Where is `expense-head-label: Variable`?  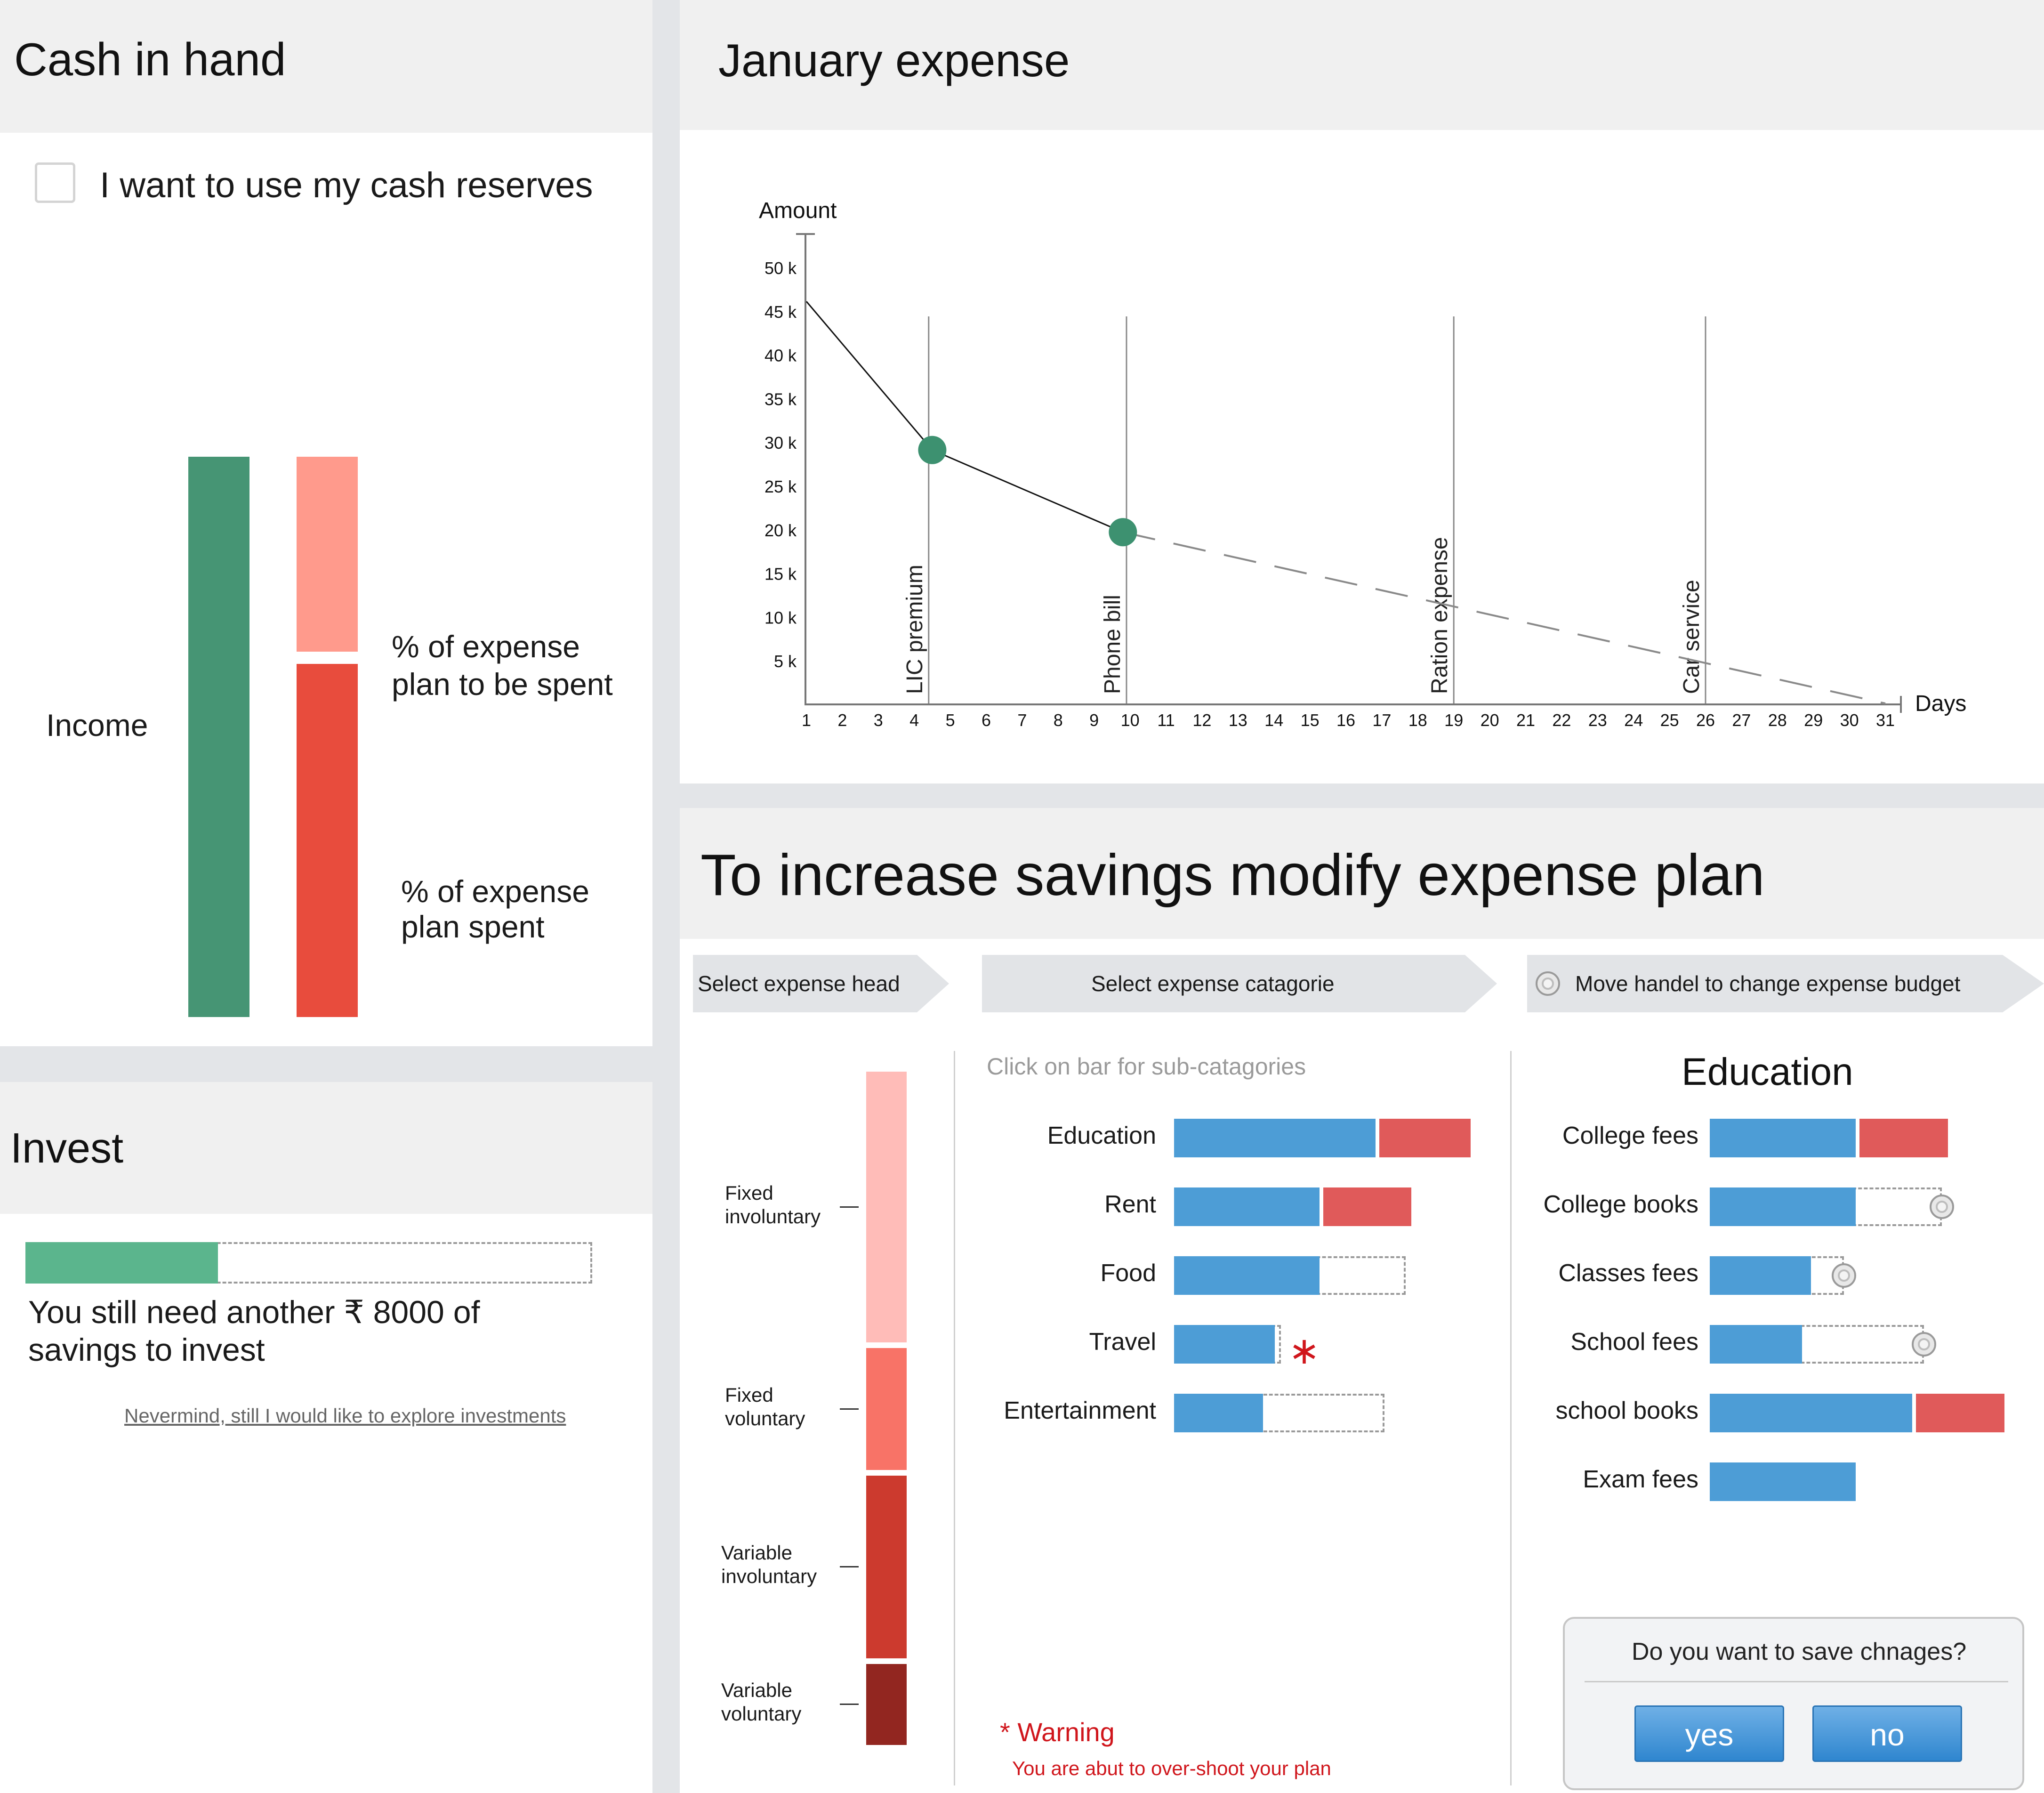 expense-head-label: Variable is located at coordinates (757, 1553).